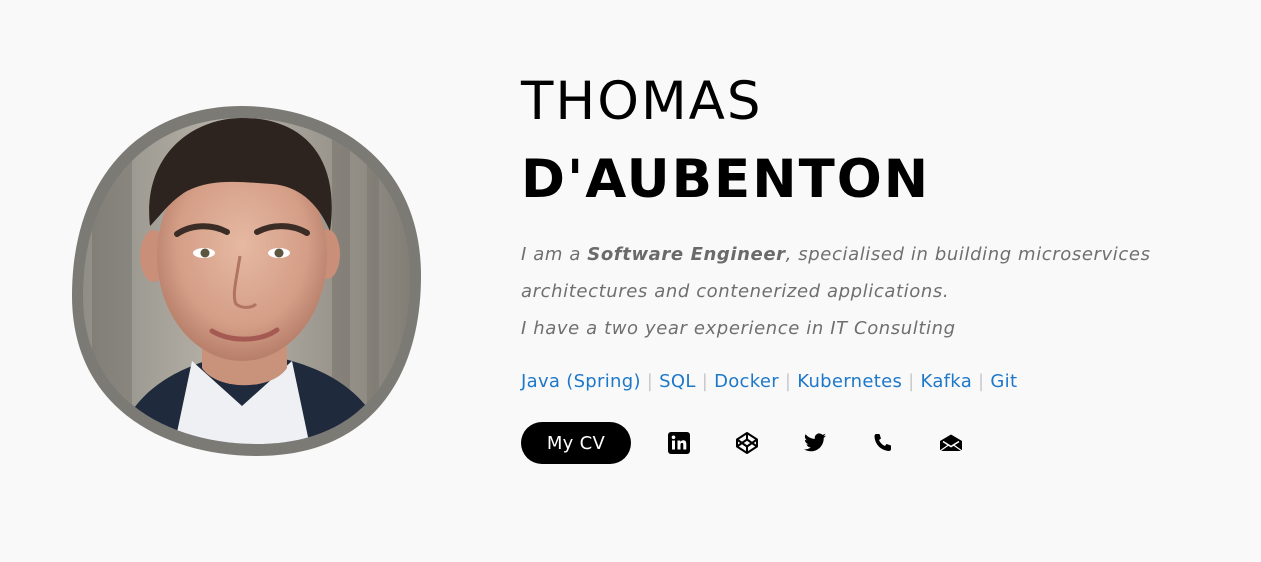  Describe the element at coordinates (947, 381) in the screenshot. I see `skill-link-kafka: Kafka` at that location.